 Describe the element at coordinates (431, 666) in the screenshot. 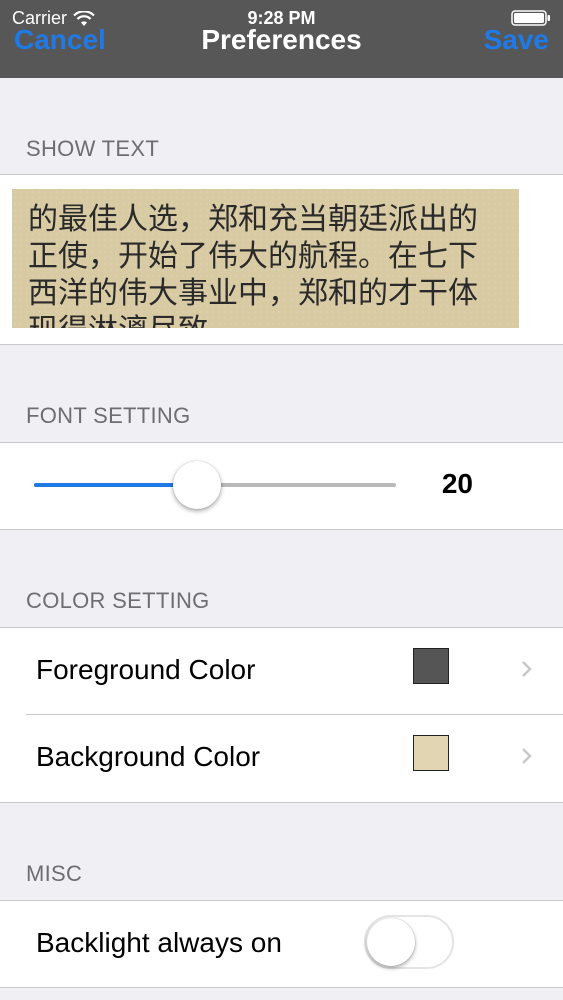

I see `foreground-color-swatch` at that location.